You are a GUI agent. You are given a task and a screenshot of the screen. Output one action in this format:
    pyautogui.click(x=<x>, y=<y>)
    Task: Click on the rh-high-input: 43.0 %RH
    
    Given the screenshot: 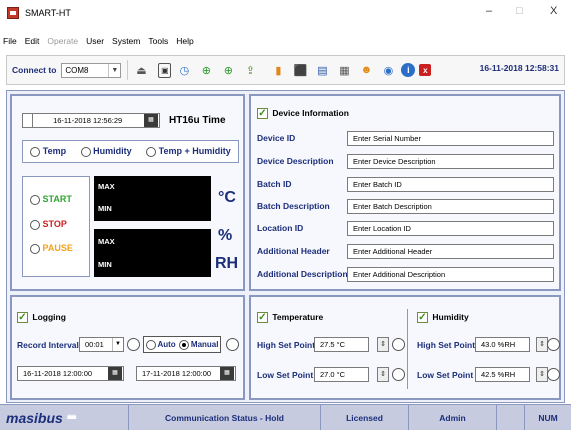 What is the action you would take?
    pyautogui.click(x=502, y=344)
    